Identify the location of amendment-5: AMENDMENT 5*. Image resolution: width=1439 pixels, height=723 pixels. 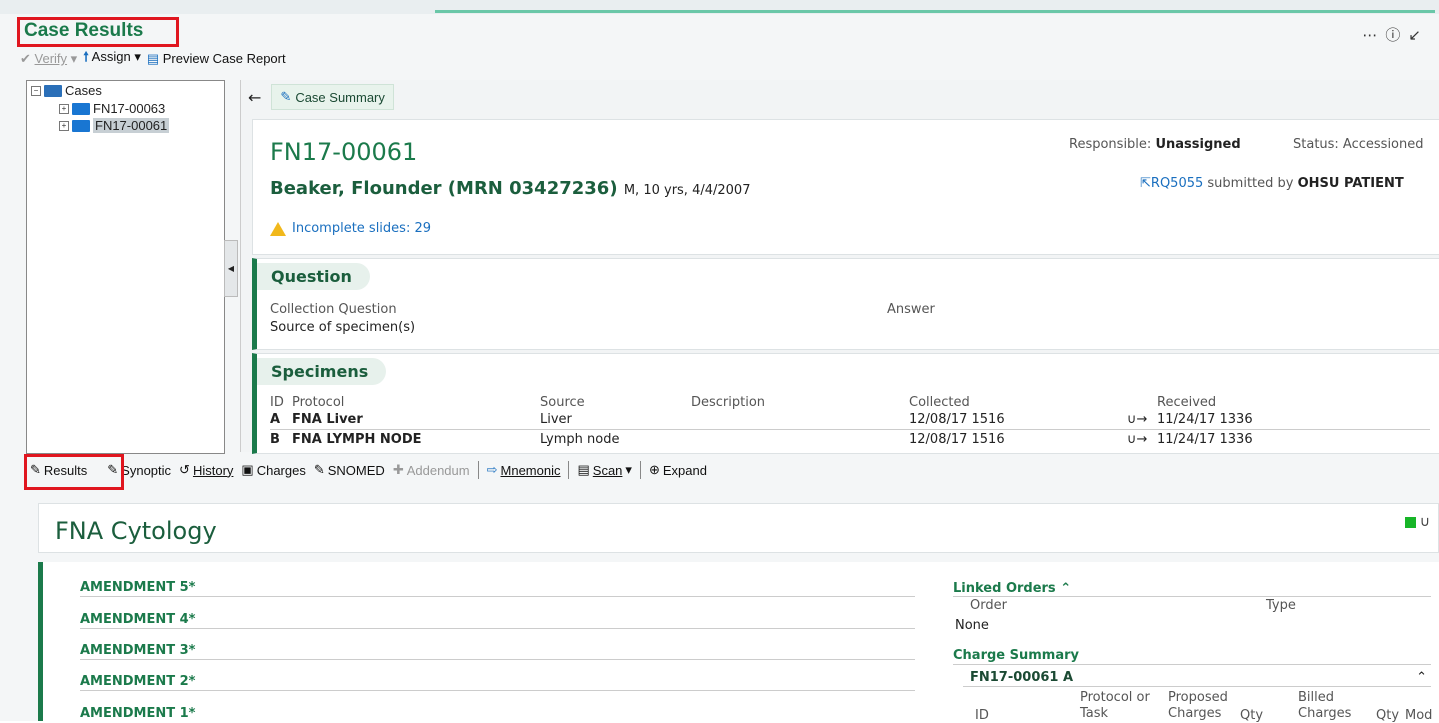
(137, 587).